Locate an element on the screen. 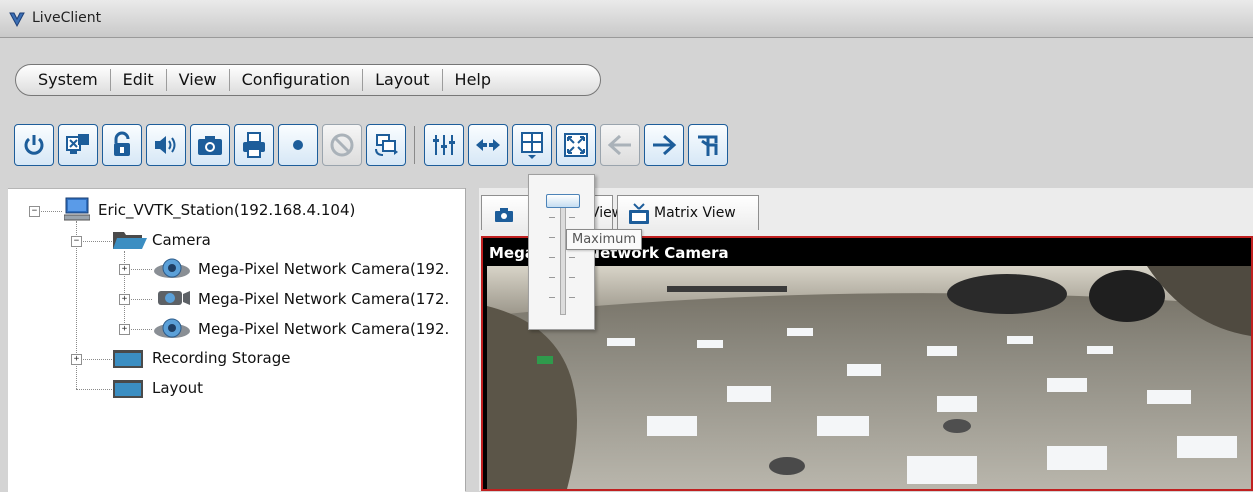  pin-icon is located at coordinates (708, 145).